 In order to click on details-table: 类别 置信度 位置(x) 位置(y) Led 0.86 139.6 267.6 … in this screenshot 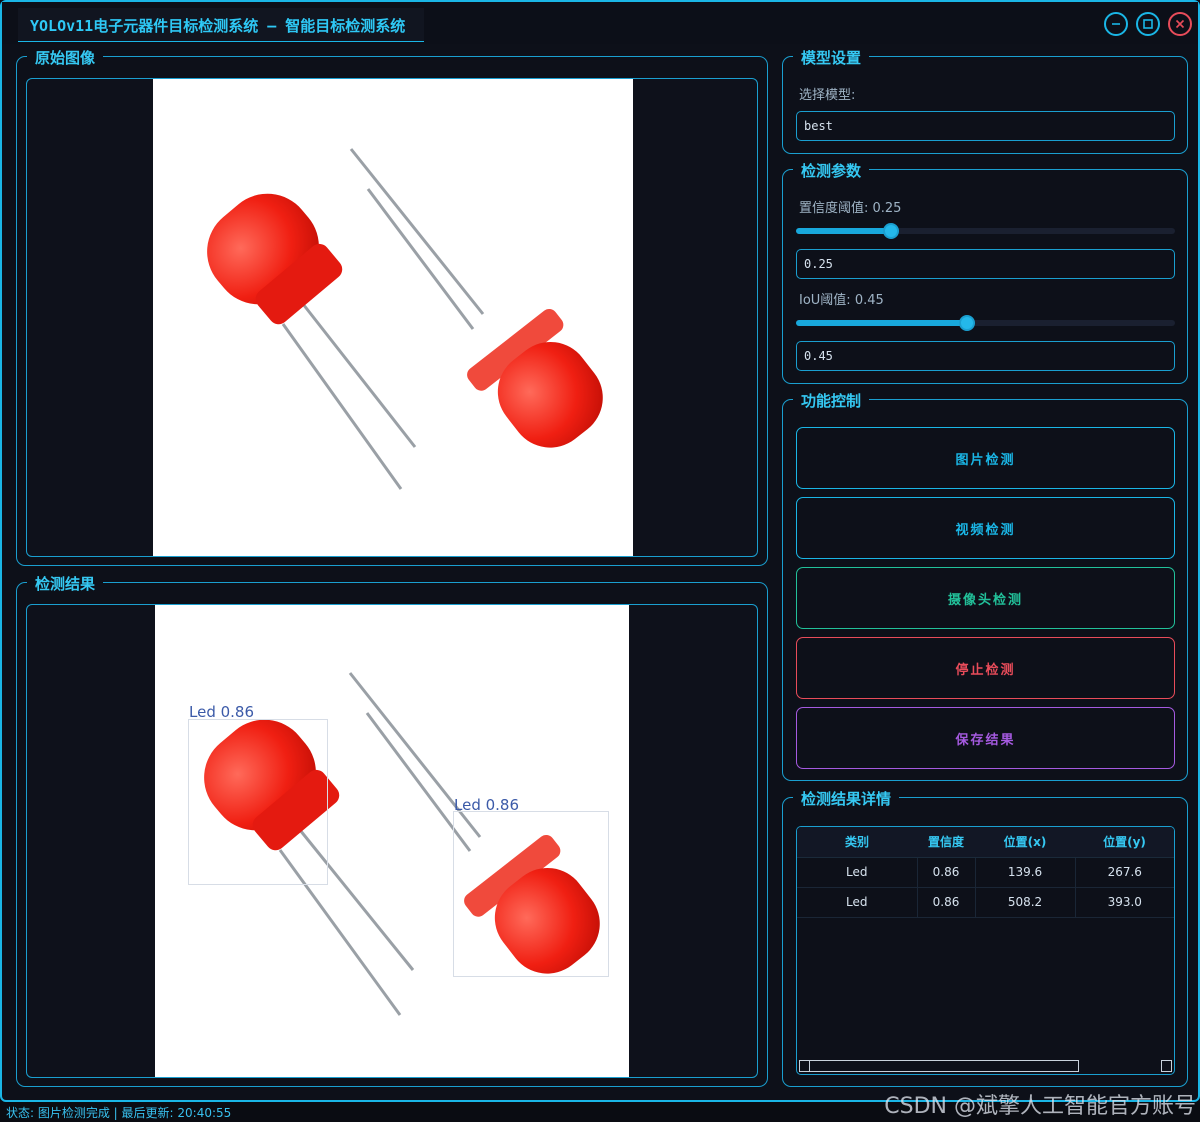, I will do `click(985, 950)`.